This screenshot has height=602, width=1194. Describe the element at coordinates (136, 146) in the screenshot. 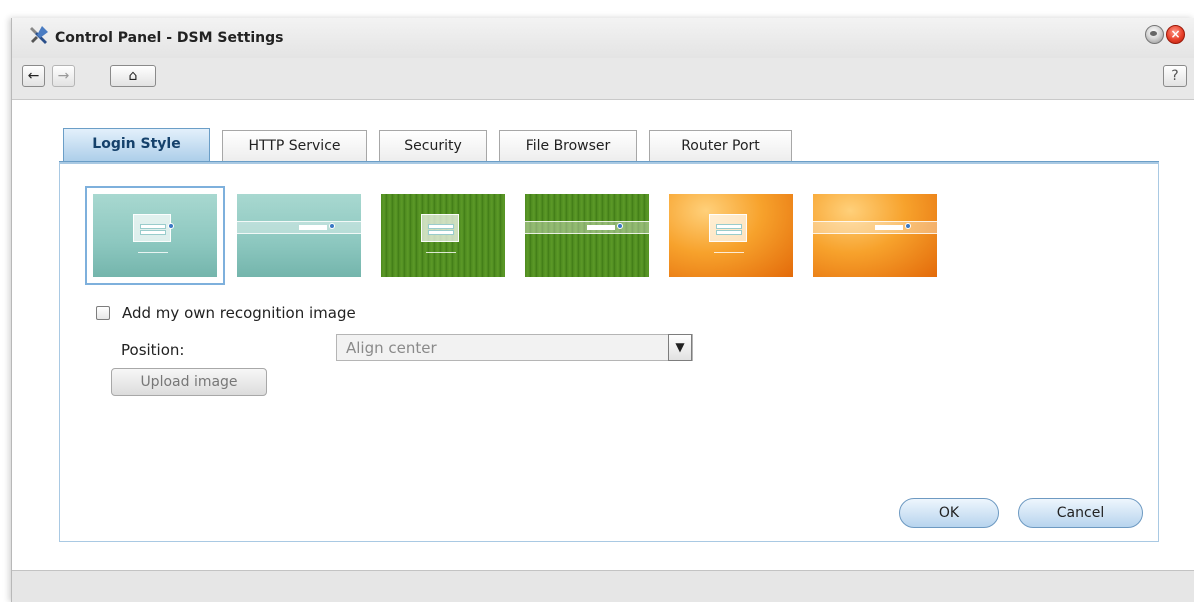

I see `tab-login-style: Login Style` at that location.